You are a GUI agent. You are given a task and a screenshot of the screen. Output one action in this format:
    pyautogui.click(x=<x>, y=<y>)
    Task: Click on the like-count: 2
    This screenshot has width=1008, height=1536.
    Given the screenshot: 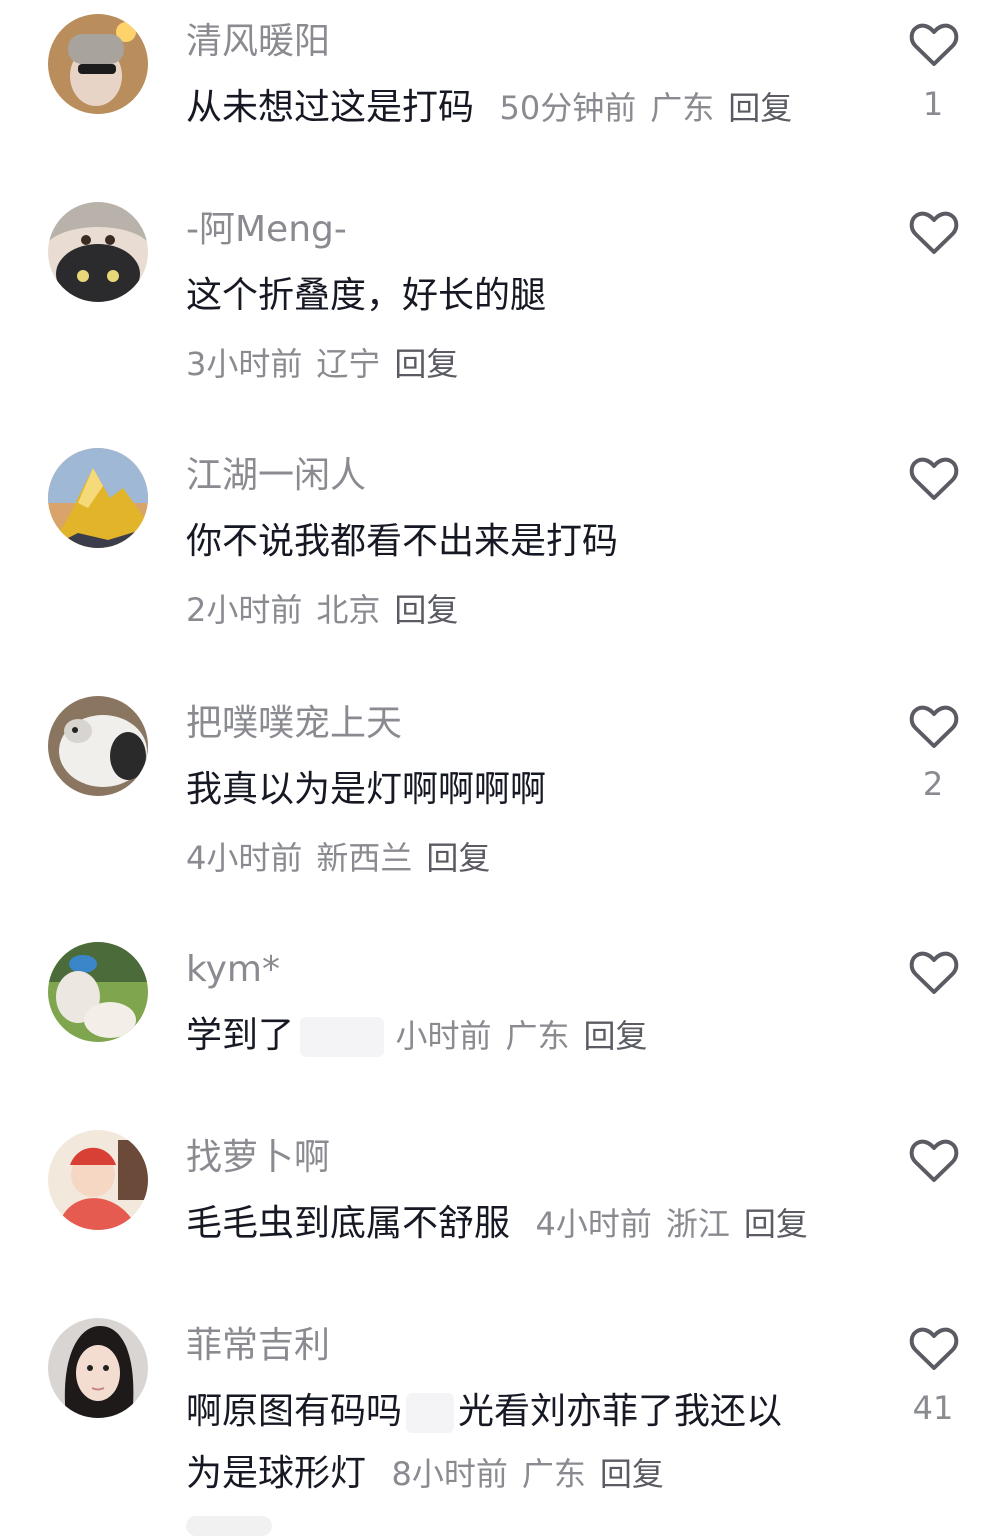 What is the action you would take?
    pyautogui.click(x=933, y=784)
    